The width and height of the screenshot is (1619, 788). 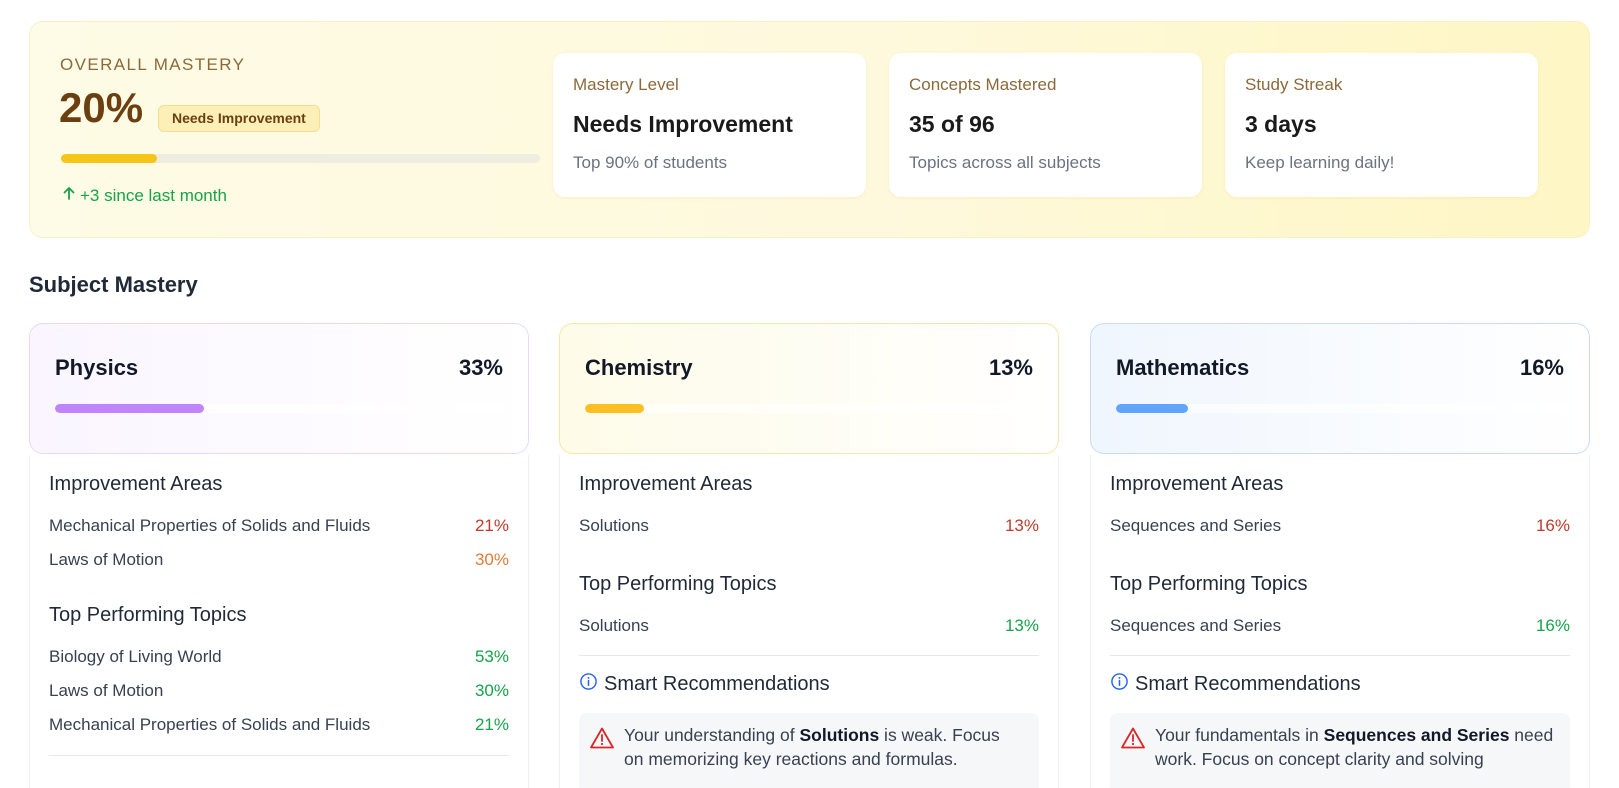 I want to click on improvement-row: Sequences and Series 16%, so click(x=1340, y=528).